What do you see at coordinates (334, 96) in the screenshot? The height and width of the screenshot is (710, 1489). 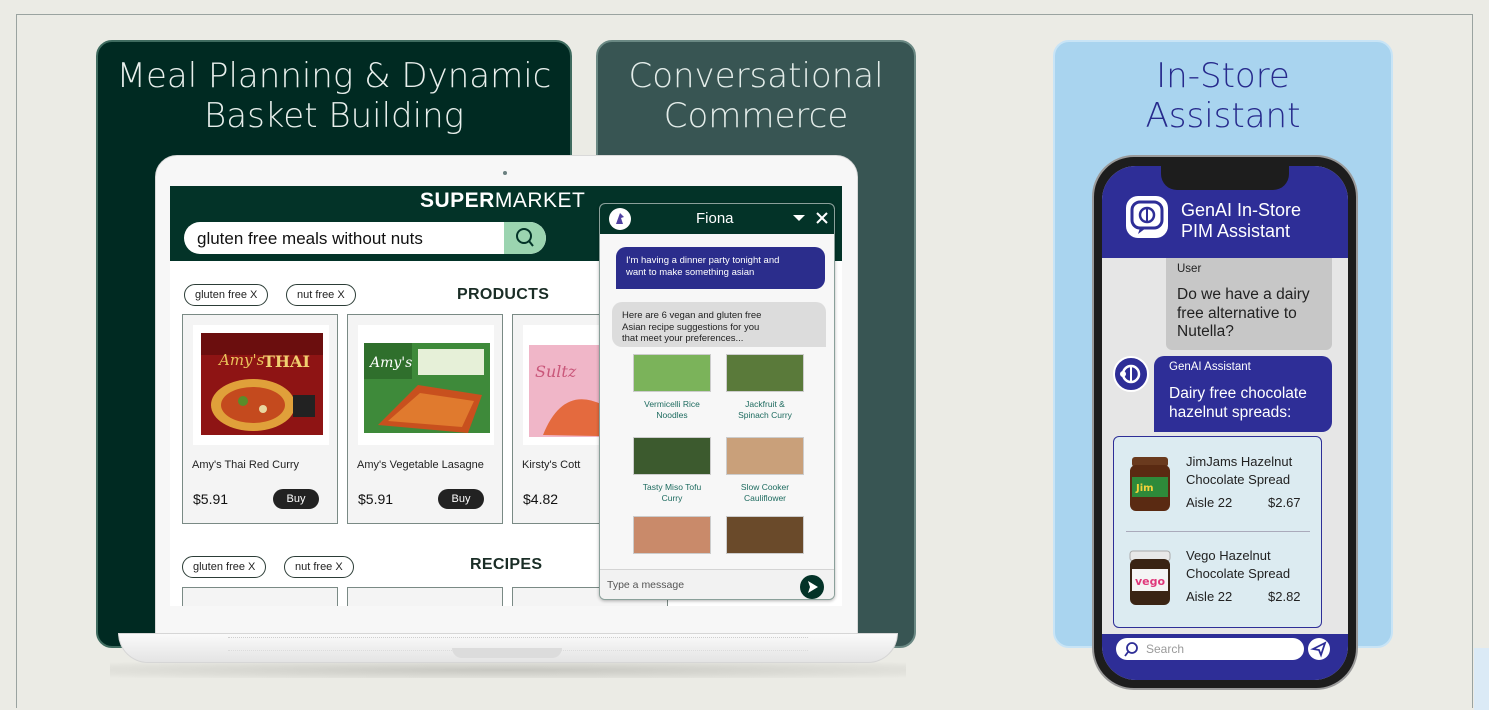 I see `meal-planning-title: Meal Planning & Dynamic Basket Building` at bounding box center [334, 96].